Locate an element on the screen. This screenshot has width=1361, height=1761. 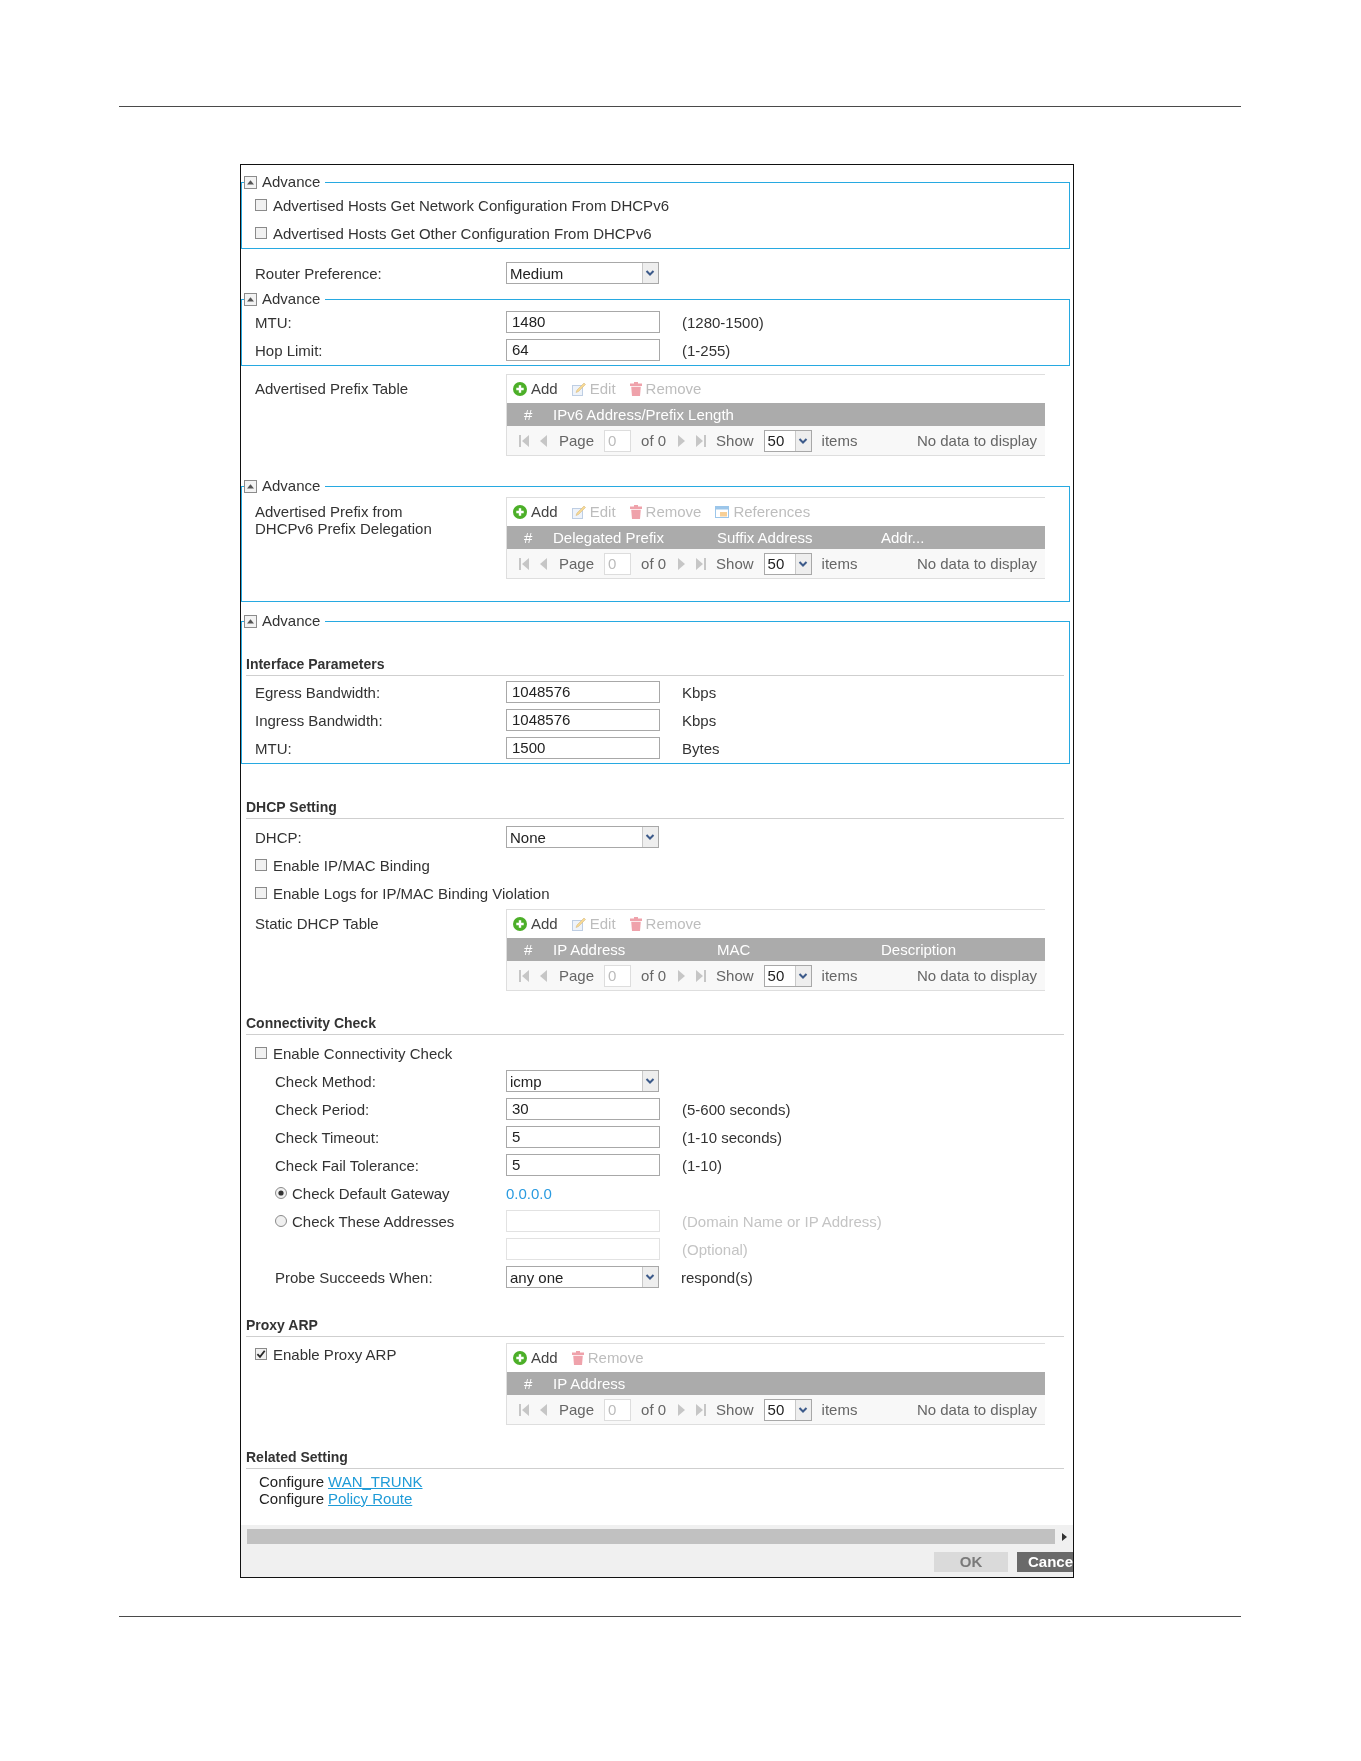
text-field: 1500 is located at coordinates (583, 748).